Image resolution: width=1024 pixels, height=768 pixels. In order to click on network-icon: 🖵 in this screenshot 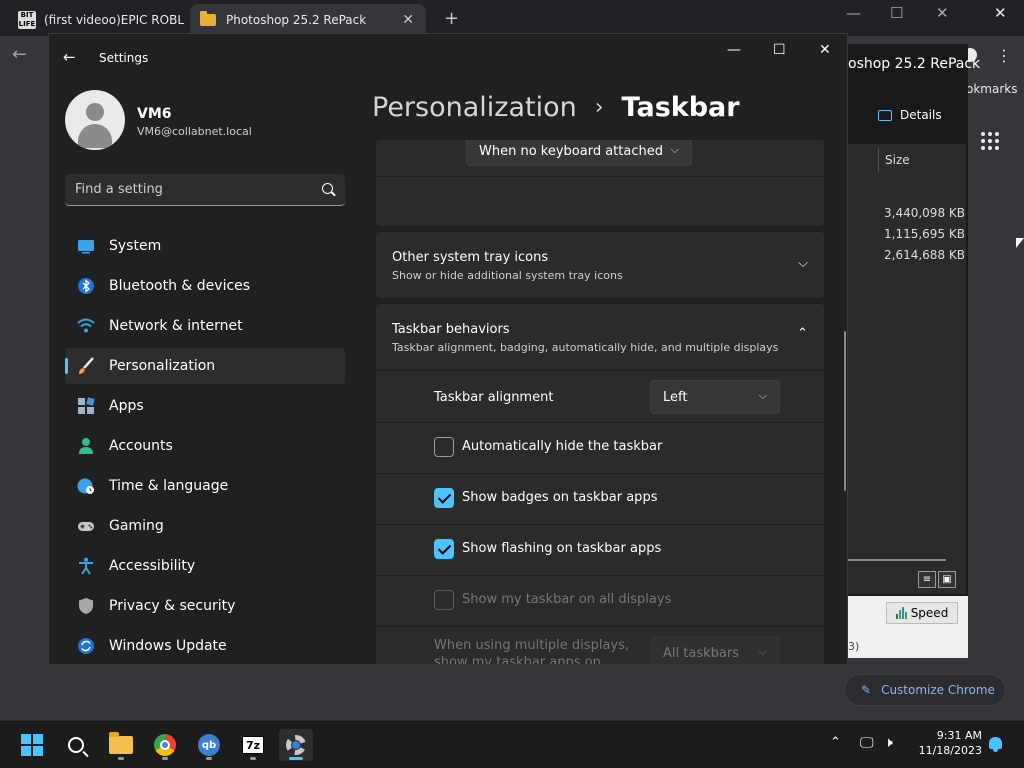, I will do `click(867, 743)`.